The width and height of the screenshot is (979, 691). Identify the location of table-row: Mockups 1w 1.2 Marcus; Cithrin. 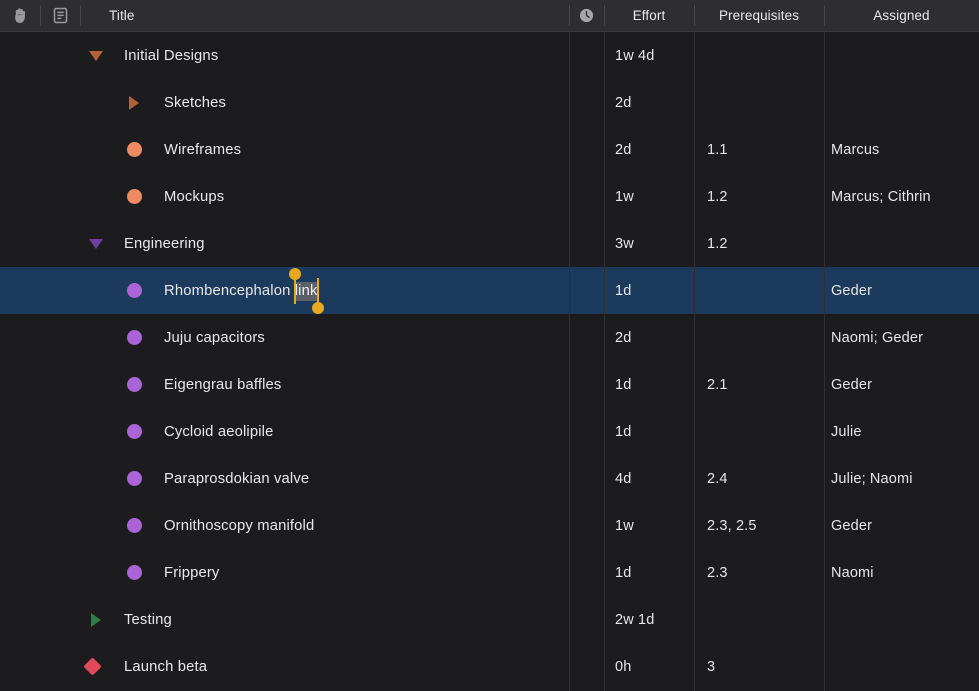
(489, 196).